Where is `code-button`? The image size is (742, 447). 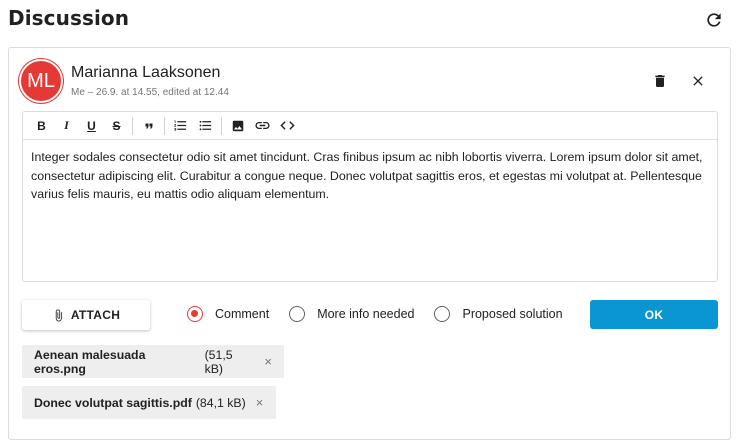 code-button is located at coordinates (287, 126).